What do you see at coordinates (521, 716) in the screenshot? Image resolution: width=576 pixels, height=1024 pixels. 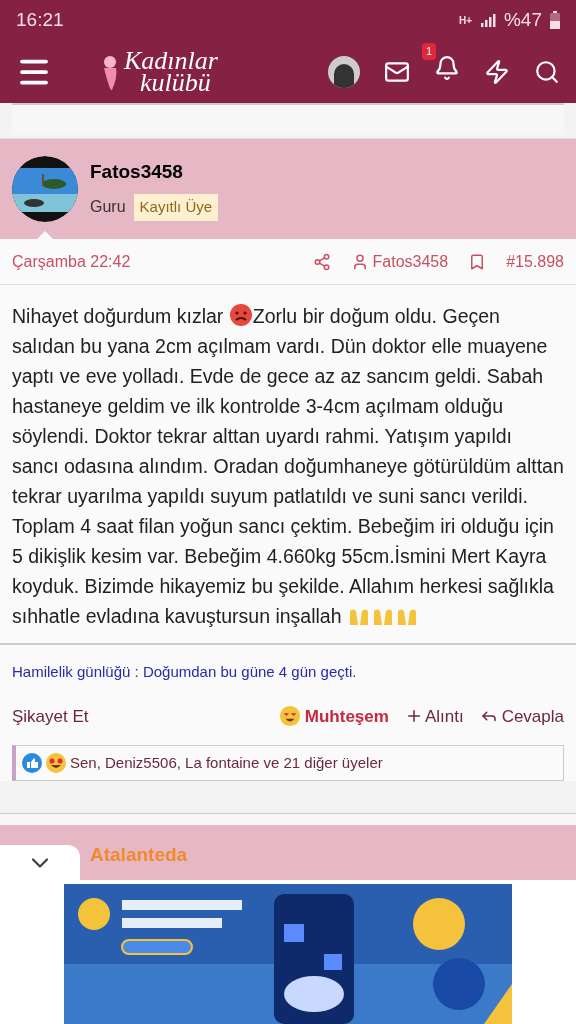 I see `reply-button: Cevapla` at bounding box center [521, 716].